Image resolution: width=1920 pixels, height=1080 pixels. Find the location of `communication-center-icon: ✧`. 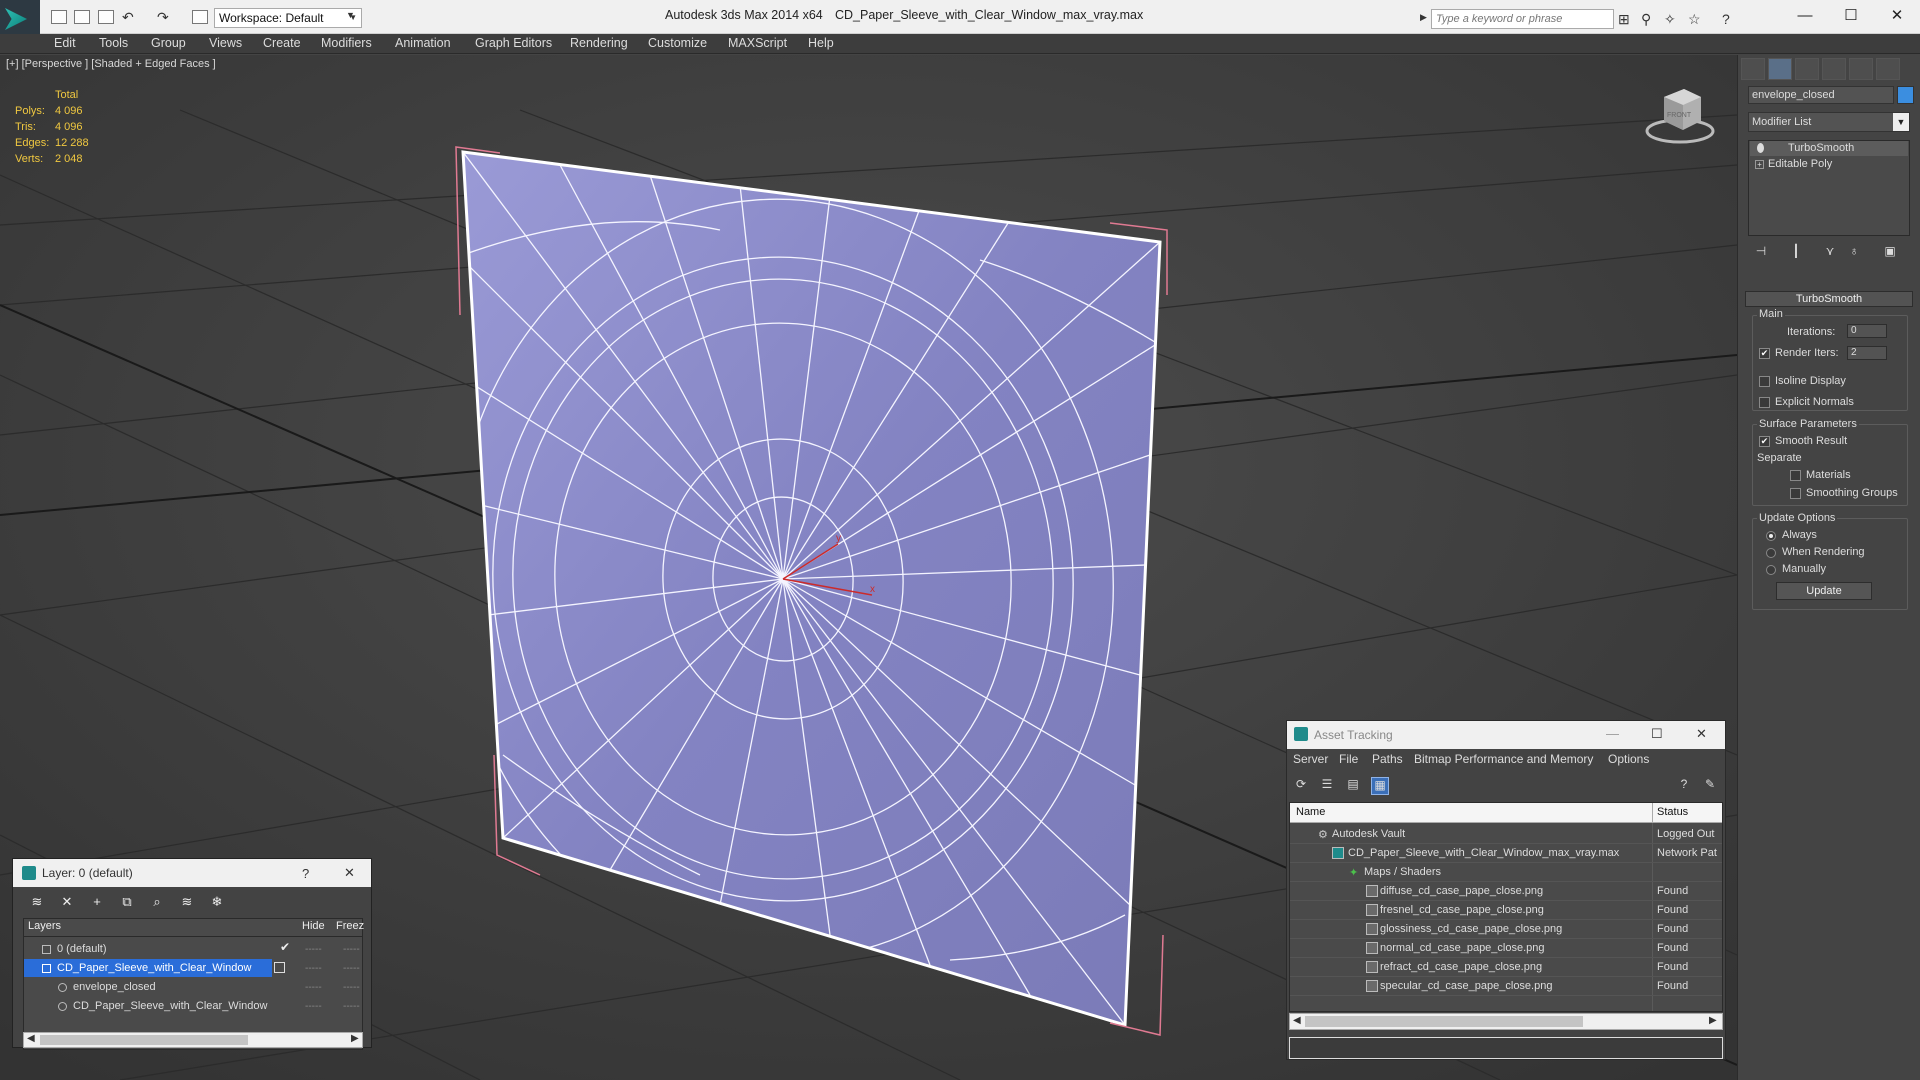

communication-center-icon: ✧ is located at coordinates (1670, 19).